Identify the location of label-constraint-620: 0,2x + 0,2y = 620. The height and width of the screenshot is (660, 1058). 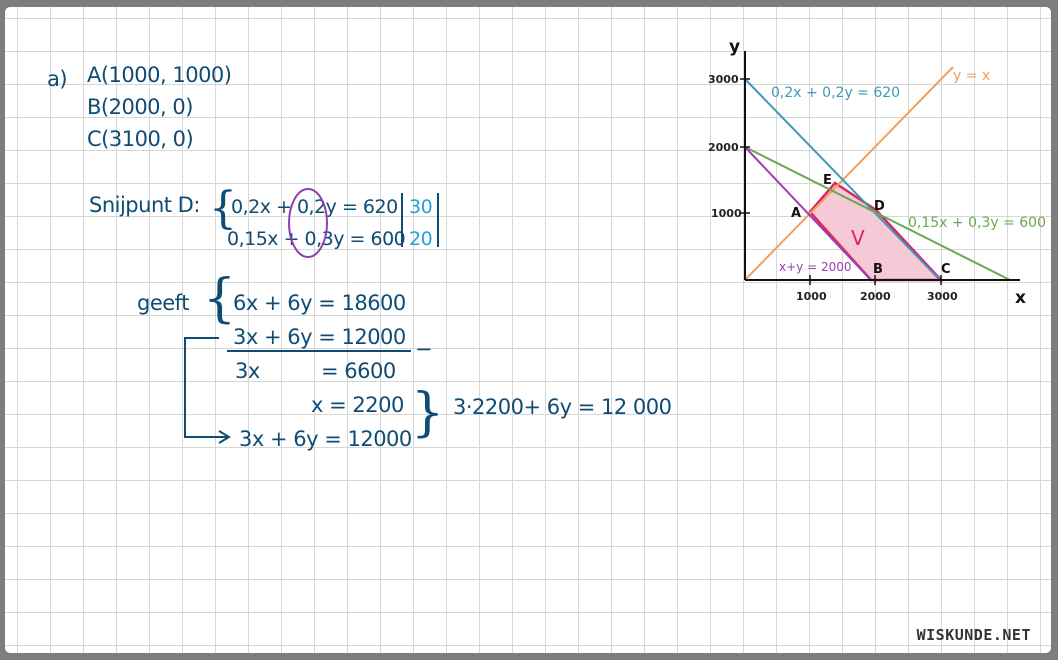
(835, 93).